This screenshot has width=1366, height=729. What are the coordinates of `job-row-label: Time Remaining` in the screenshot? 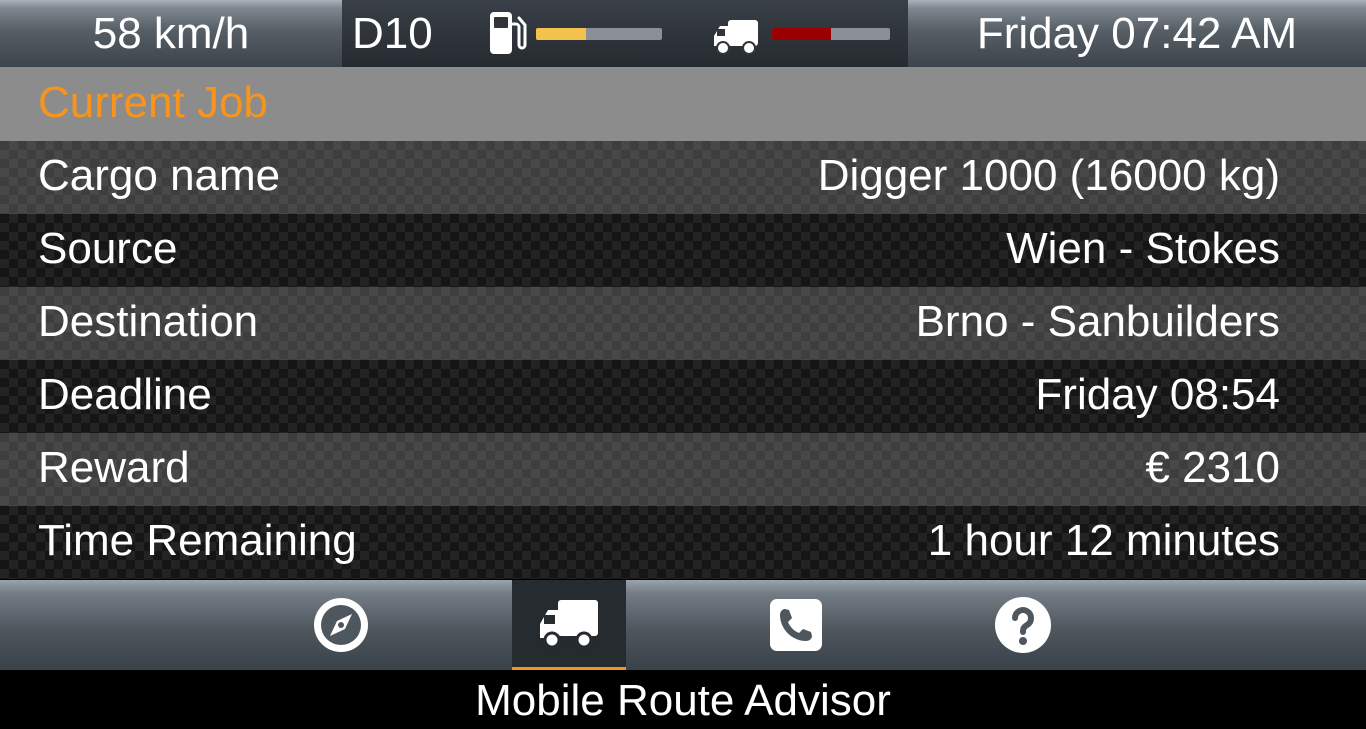 It's located at (197, 540).